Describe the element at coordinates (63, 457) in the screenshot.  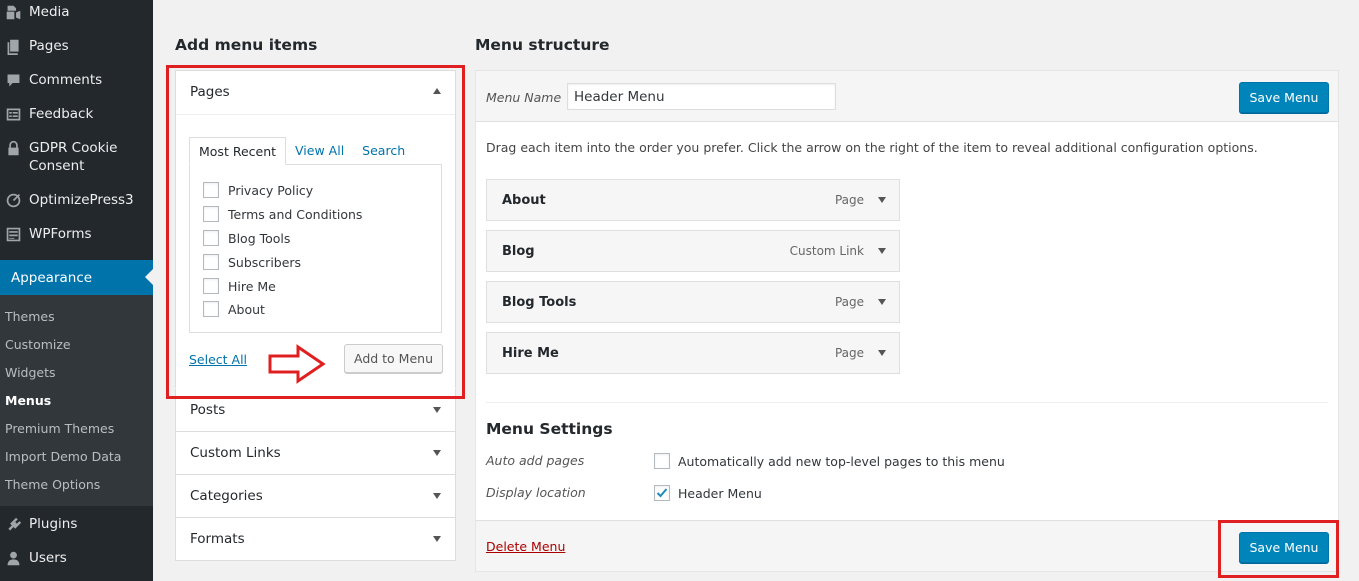
I see `submenu-item-import-demo-data: Import Demo Data` at that location.